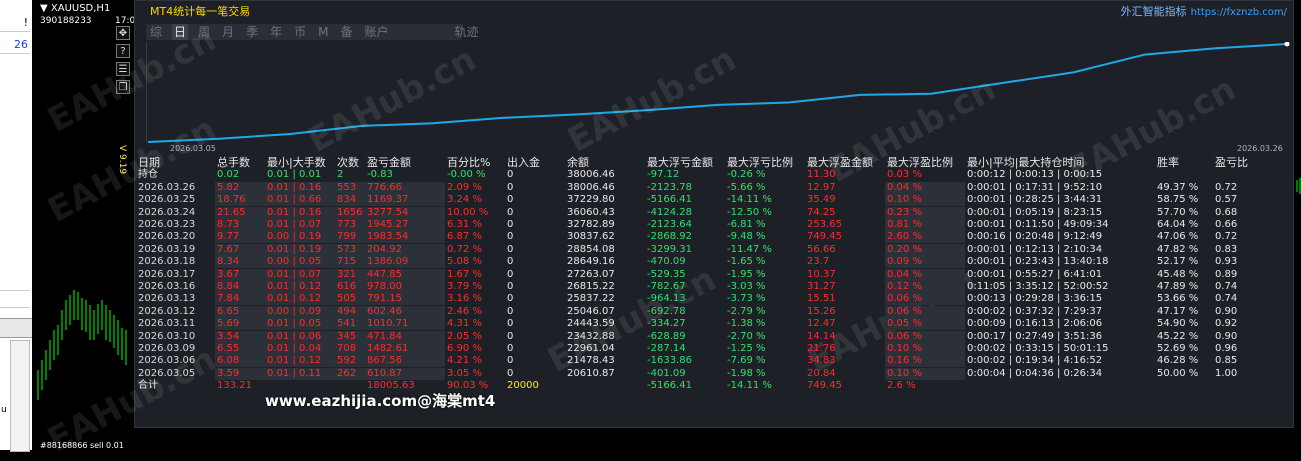  What do you see at coordinates (300, 32) in the screenshot?
I see `tab-6: 币` at bounding box center [300, 32].